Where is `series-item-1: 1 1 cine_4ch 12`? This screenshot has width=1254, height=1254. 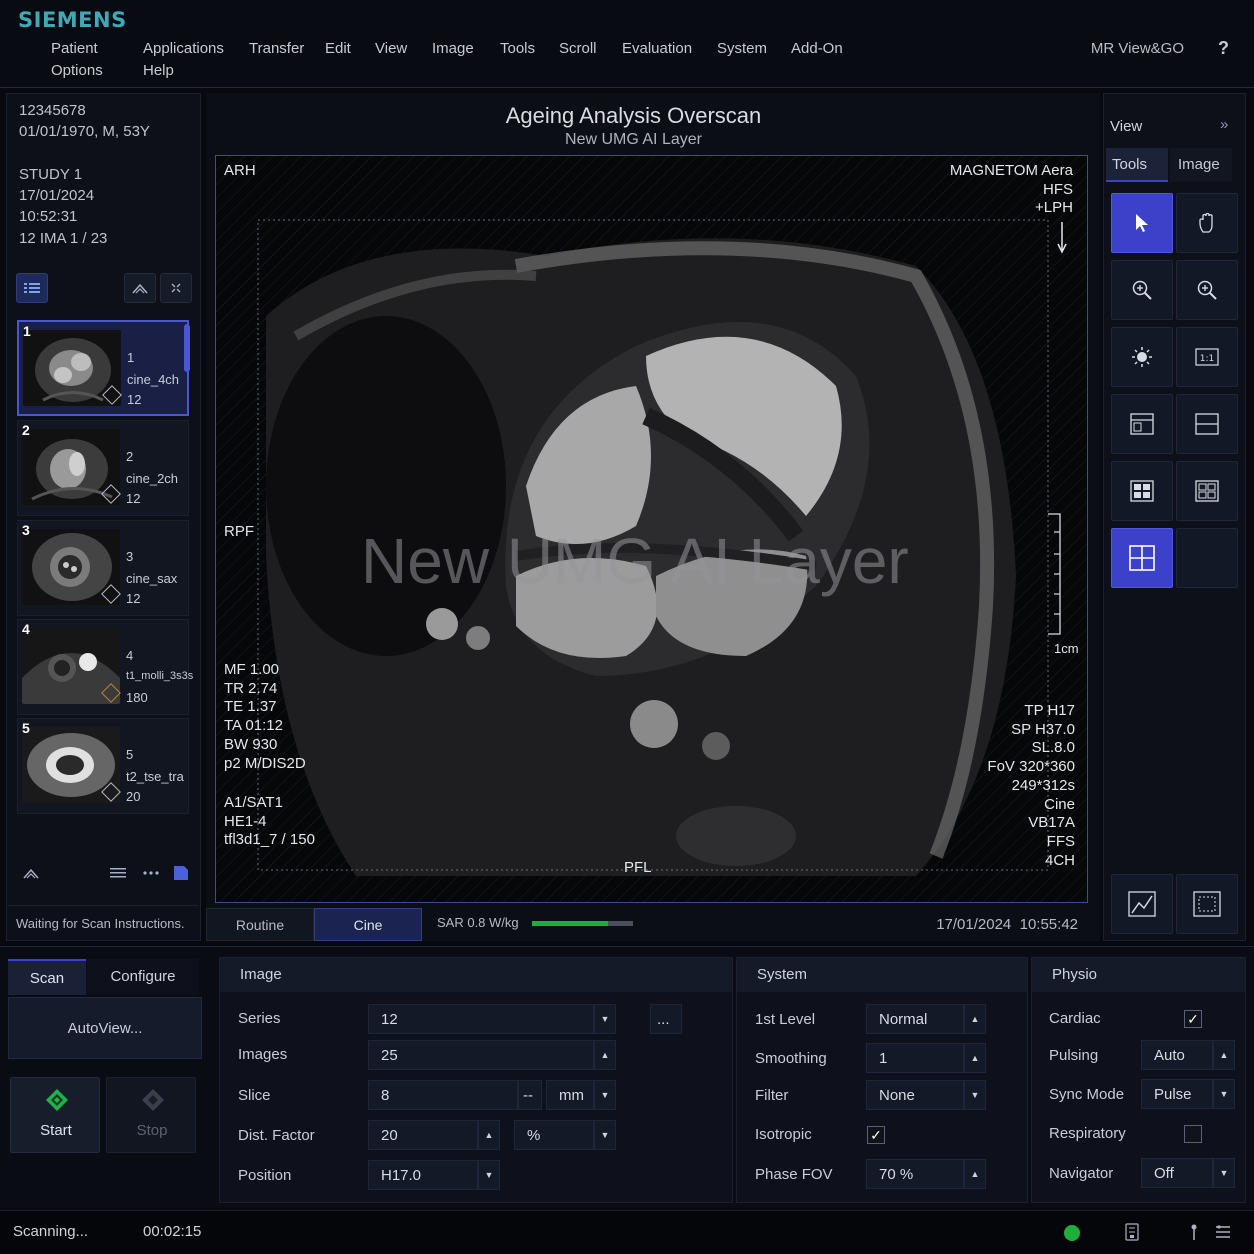 series-item-1: 1 1 cine_4ch 12 is located at coordinates (103, 368).